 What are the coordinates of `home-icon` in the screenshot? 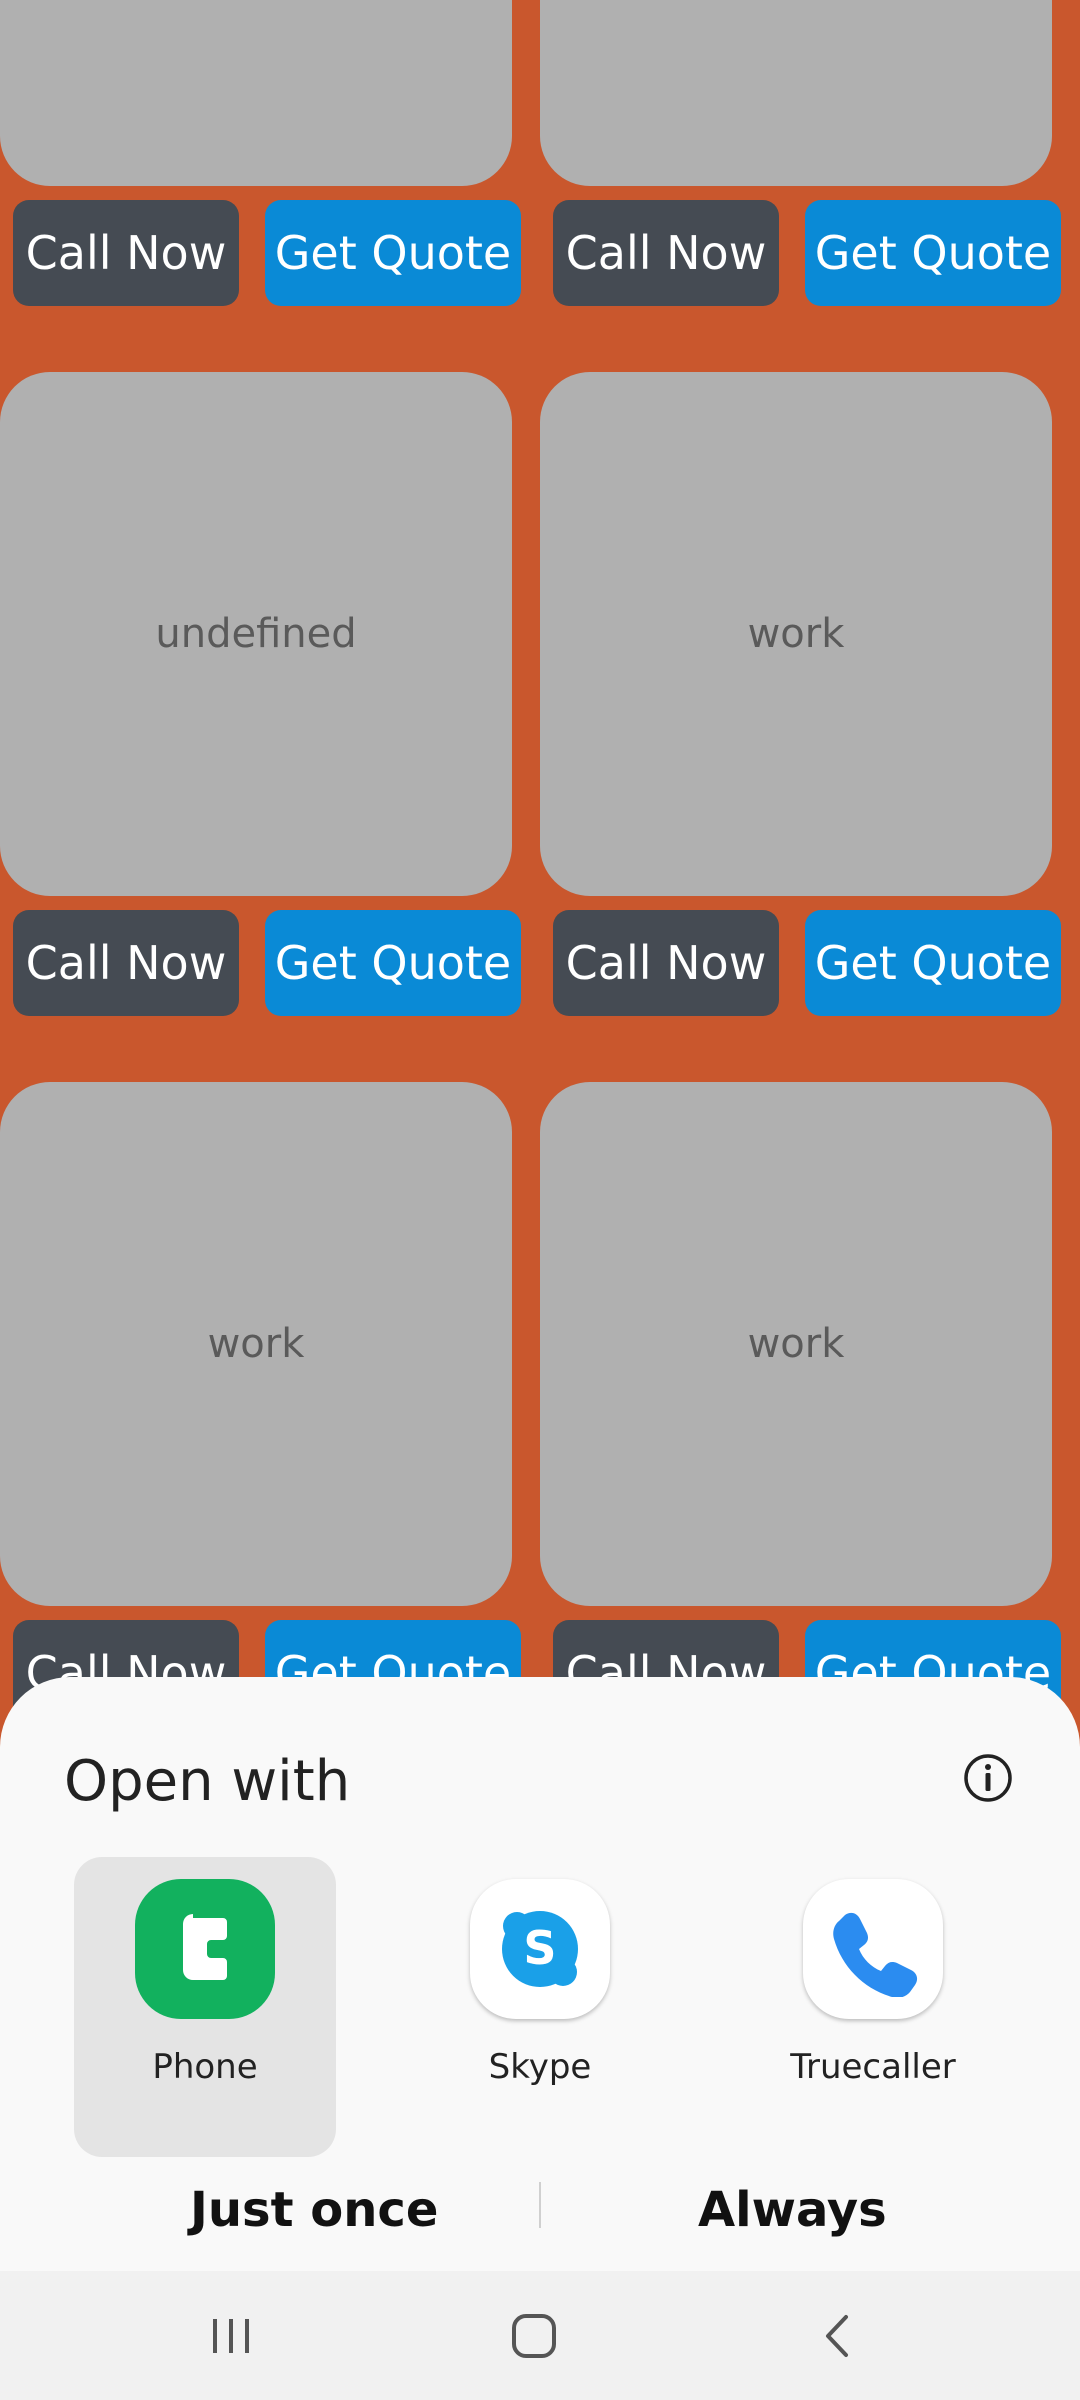 It's located at (534, 2336).